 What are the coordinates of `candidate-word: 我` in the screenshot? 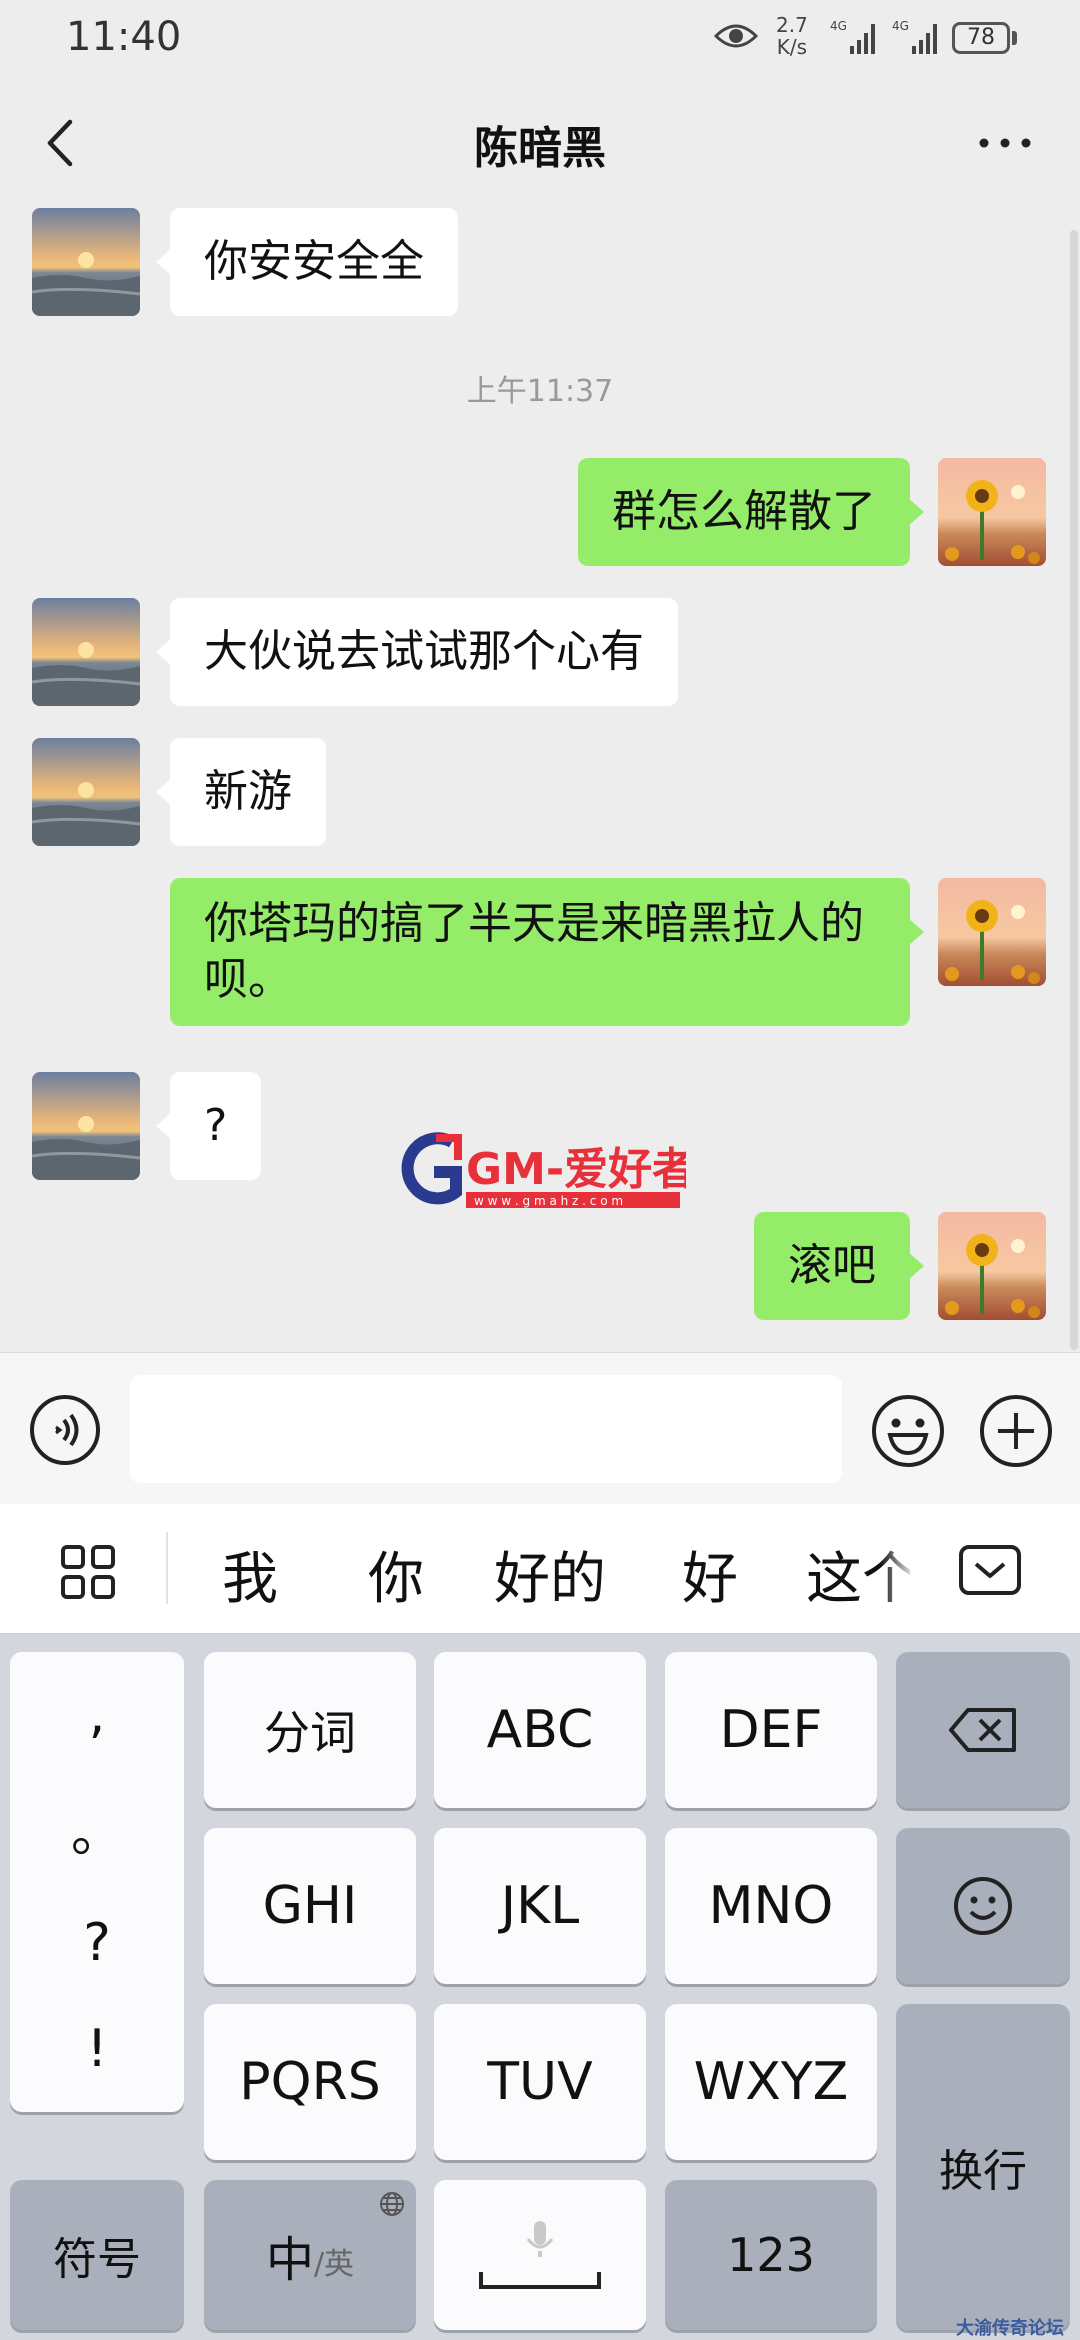 It's located at (250, 1574).